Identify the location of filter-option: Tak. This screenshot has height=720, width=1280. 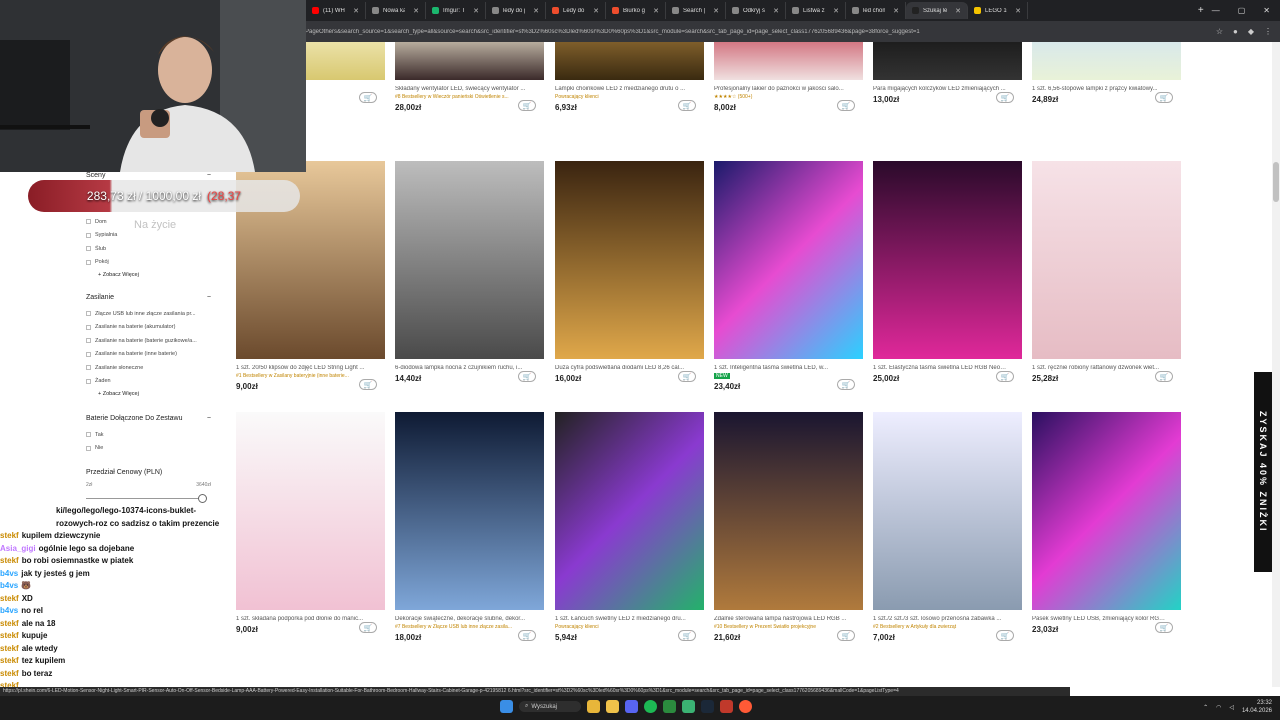
(148, 435).